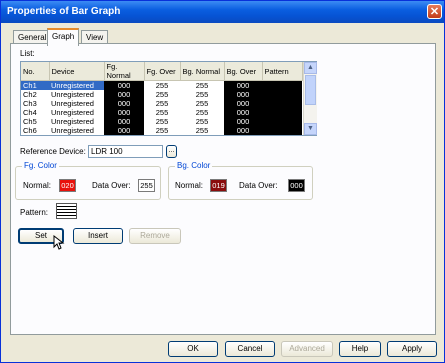 Image resolution: width=445 pixels, height=363 pixels. I want to click on fg-over-label: Data Over:, so click(111, 185).